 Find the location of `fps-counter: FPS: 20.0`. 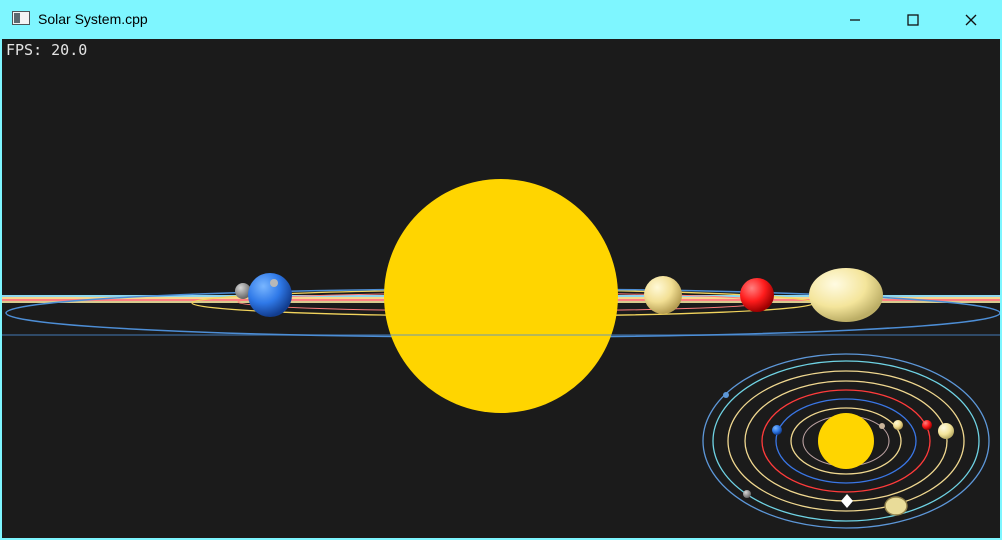

fps-counter: FPS: 20.0 is located at coordinates (47, 50).